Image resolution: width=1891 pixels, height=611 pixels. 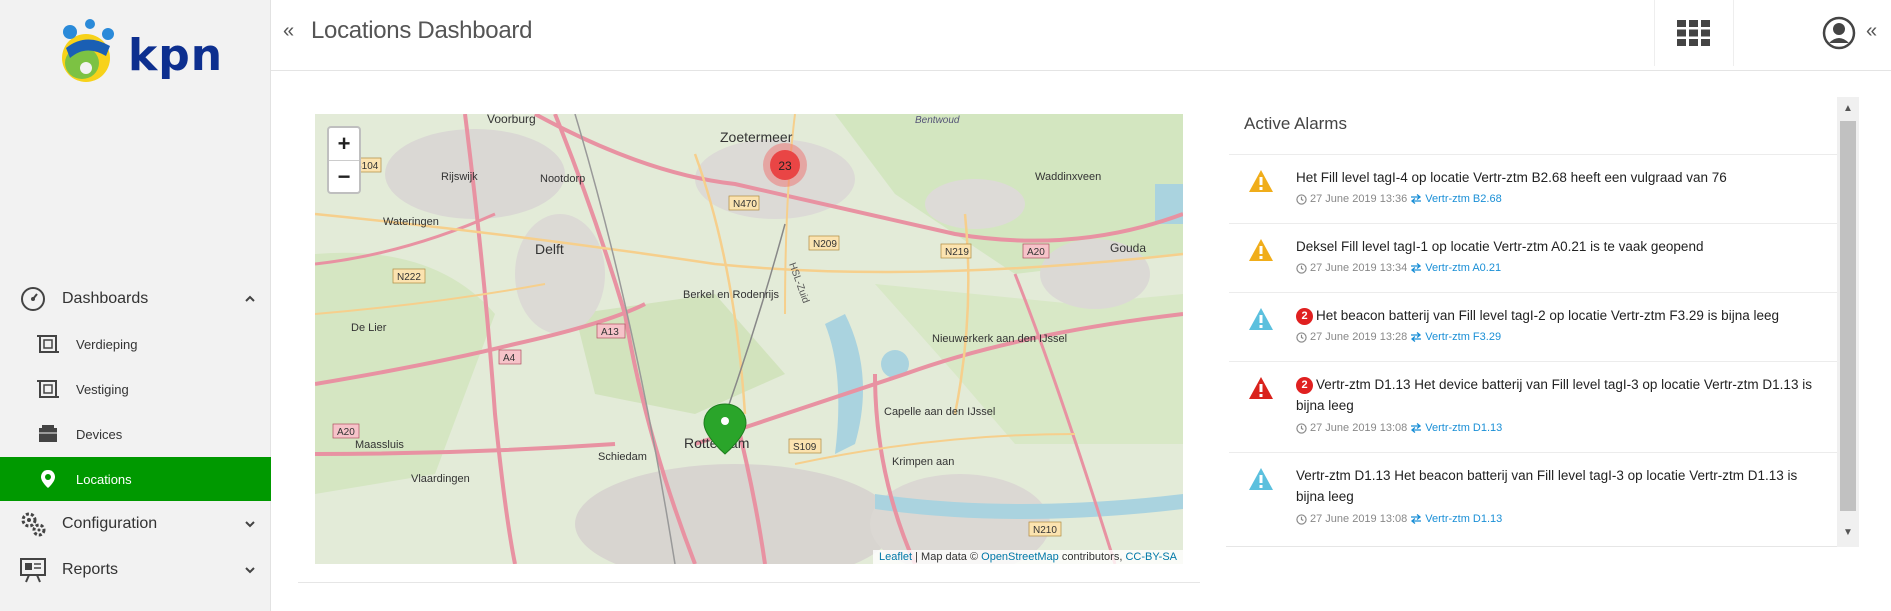 I want to click on place-label: Wateringen, so click(x=411, y=222).